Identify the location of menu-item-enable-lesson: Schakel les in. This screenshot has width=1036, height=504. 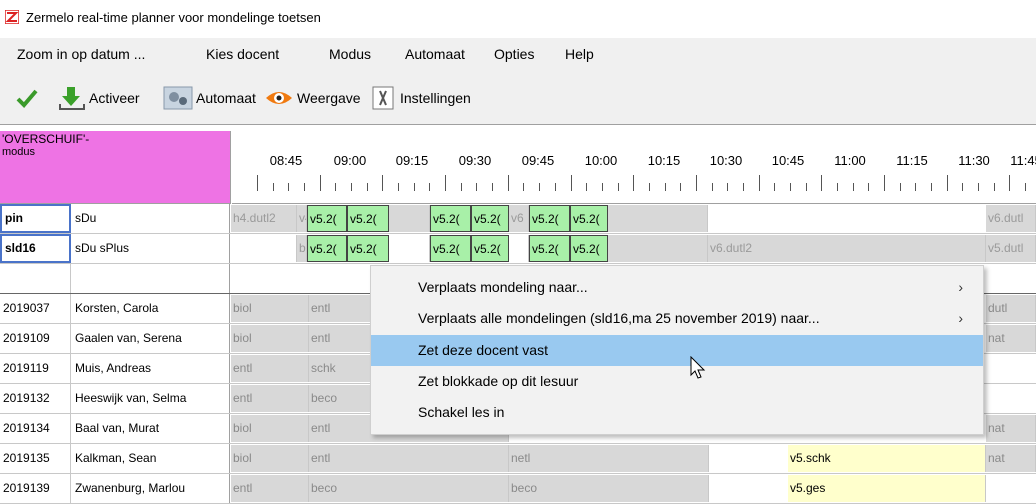
(677, 412).